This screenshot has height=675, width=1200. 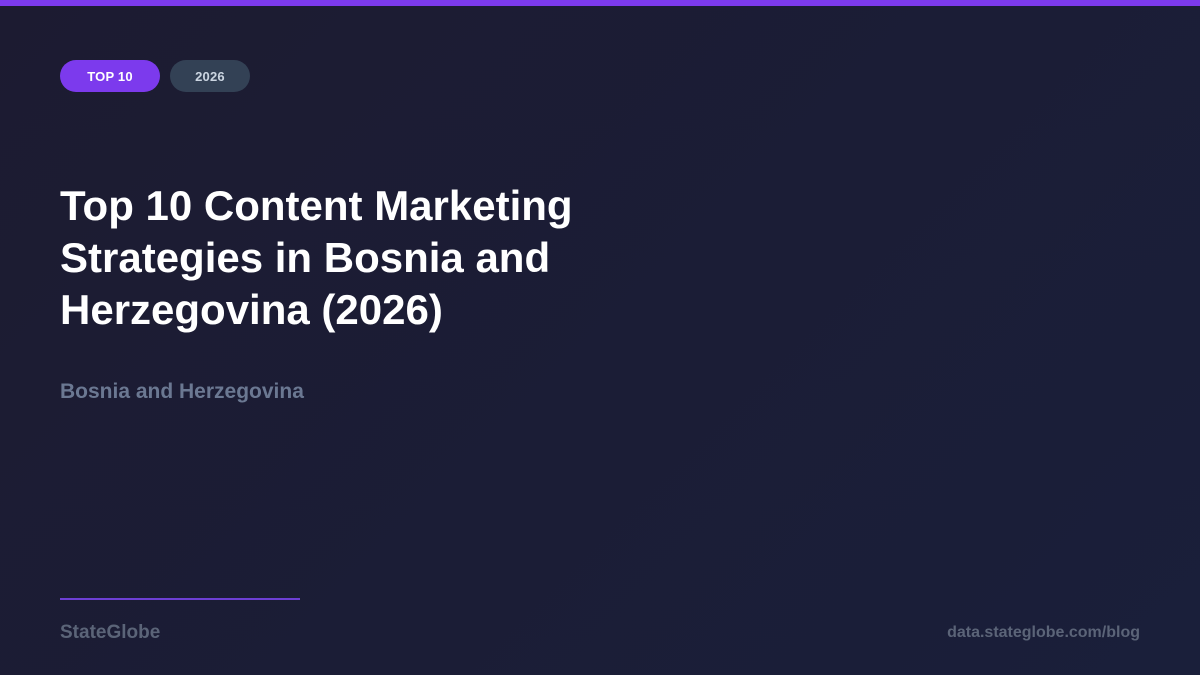 I want to click on brand-name: StateGlobe, so click(x=110, y=632).